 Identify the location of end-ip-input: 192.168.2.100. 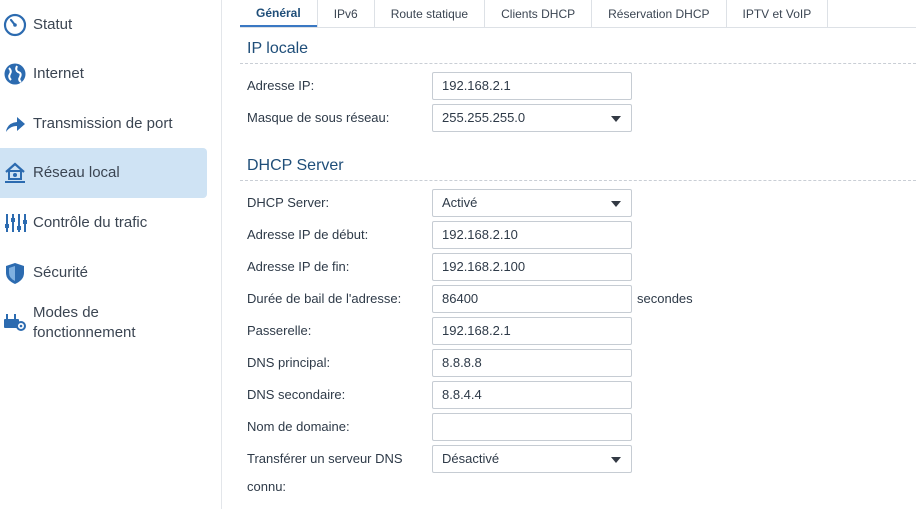
(532, 267).